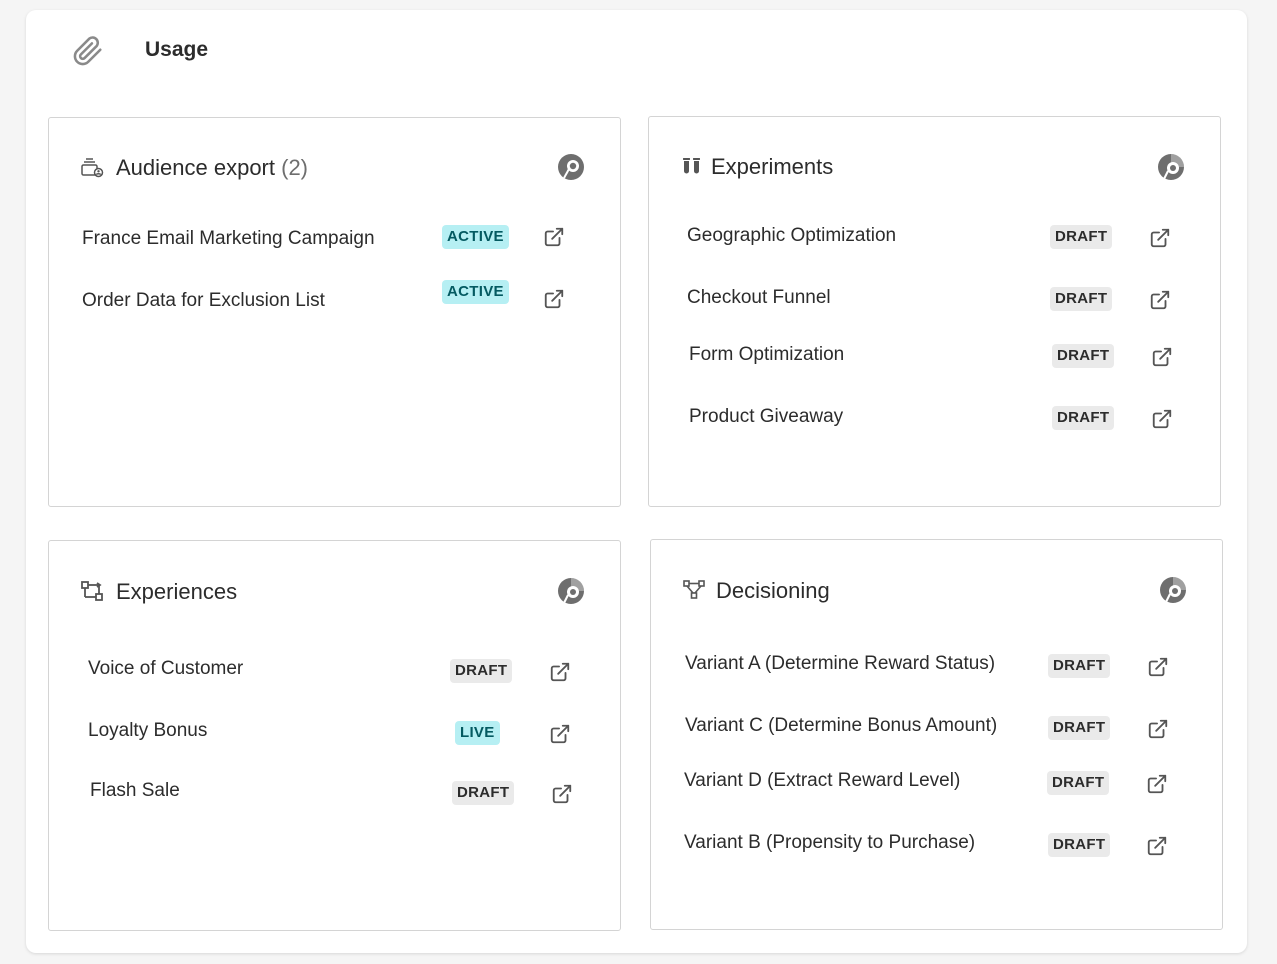 The height and width of the screenshot is (964, 1277). Describe the element at coordinates (759, 298) in the screenshot. I see `list-item-label: Checkout Funnel` at that location.